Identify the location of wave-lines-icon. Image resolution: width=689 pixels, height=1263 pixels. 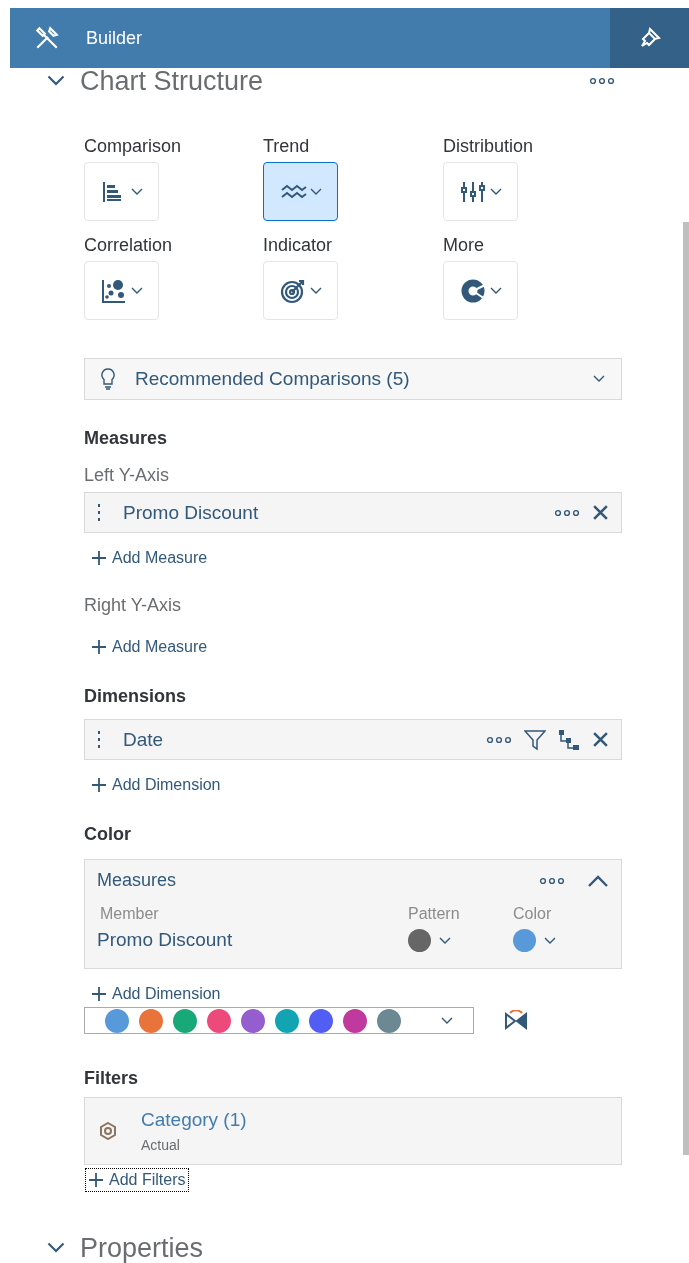
(293, 191).